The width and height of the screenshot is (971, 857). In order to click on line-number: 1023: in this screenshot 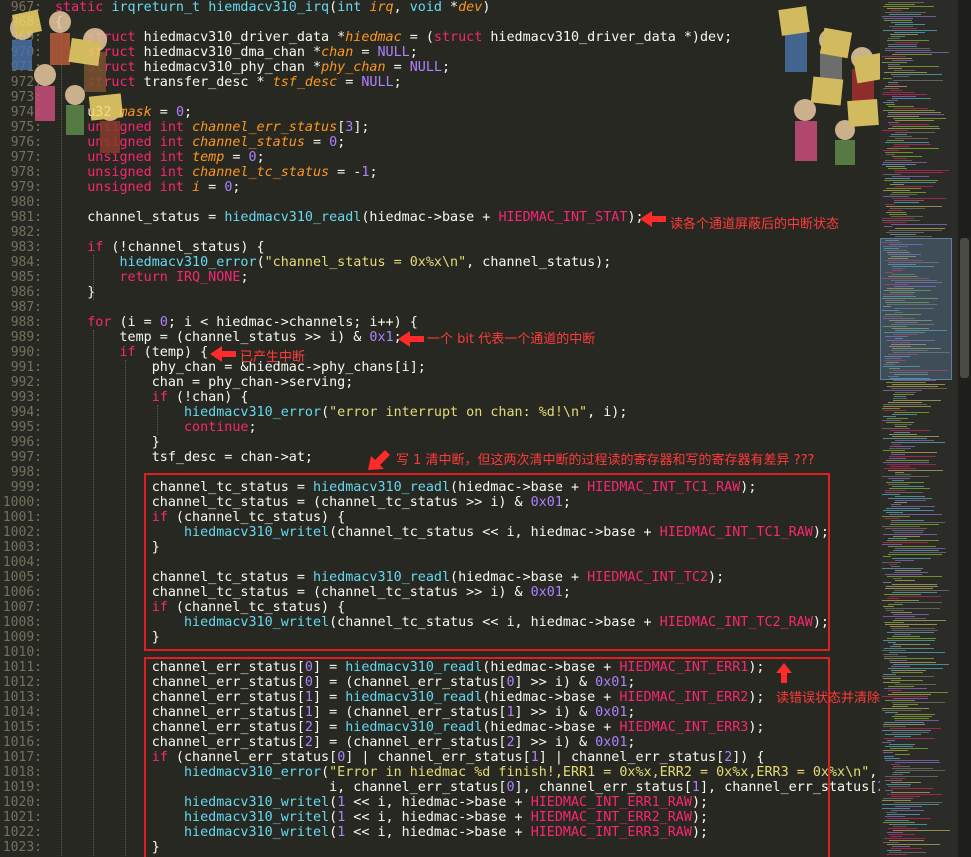, I will do `click(22, 847)`.